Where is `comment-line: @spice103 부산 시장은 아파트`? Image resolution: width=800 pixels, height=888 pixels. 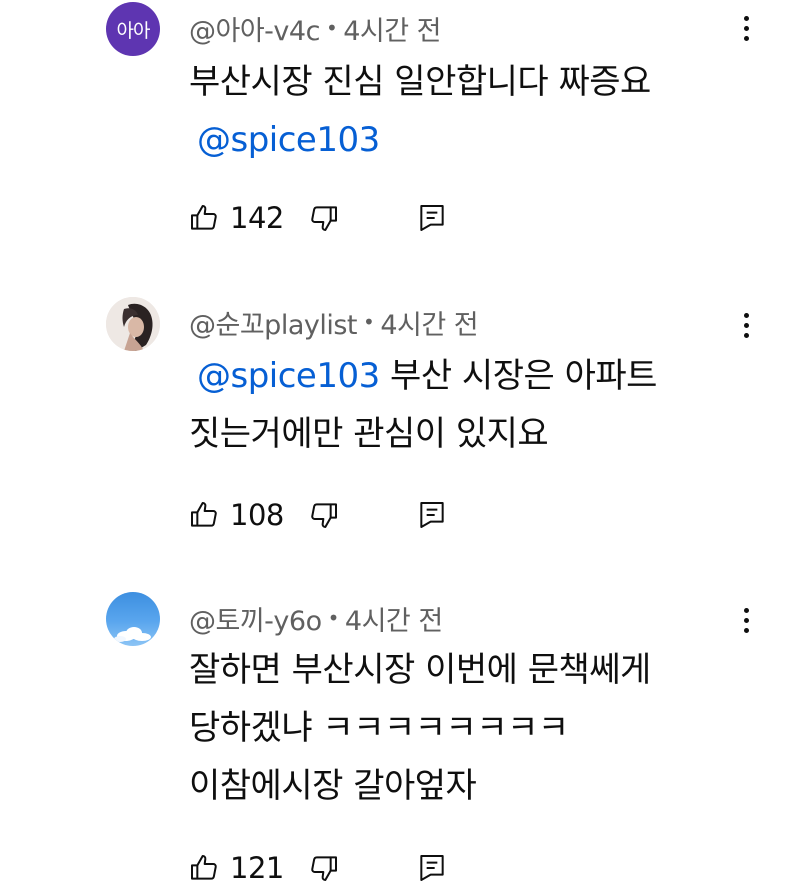
comment-line: @spice103 부산 시장은 아파트 is located at coordinates (427, 376).